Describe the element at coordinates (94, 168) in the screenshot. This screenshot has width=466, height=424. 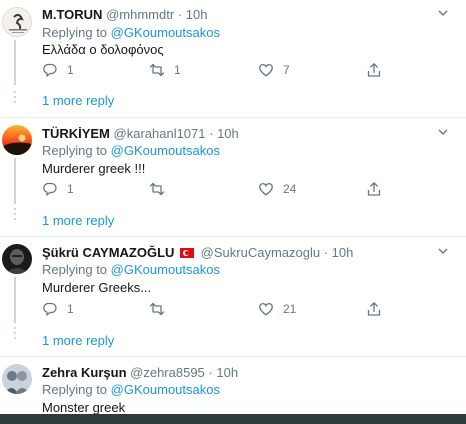
I see `tweet-text: Murderer greek !!!` at that location.